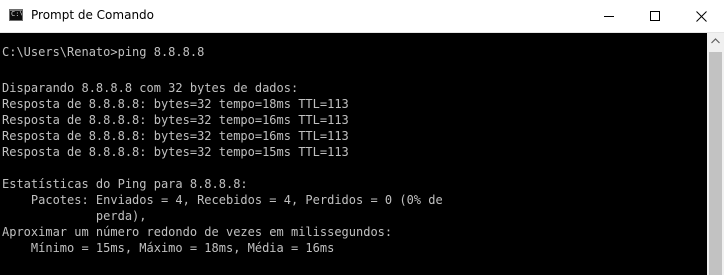 Image resolution: width=724 pixels, height=275 pixels. I want to click on close-icon, so click(701, 16).